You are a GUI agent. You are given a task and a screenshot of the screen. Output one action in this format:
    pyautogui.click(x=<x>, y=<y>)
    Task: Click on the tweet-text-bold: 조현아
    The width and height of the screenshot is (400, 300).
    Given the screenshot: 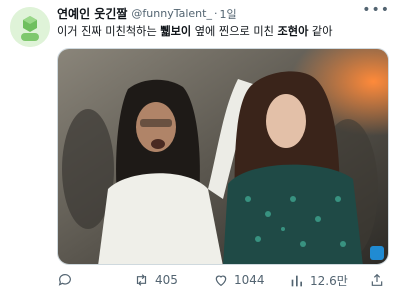 What is the action you would take?
    pyautogui.click(x=293, y=31)
    